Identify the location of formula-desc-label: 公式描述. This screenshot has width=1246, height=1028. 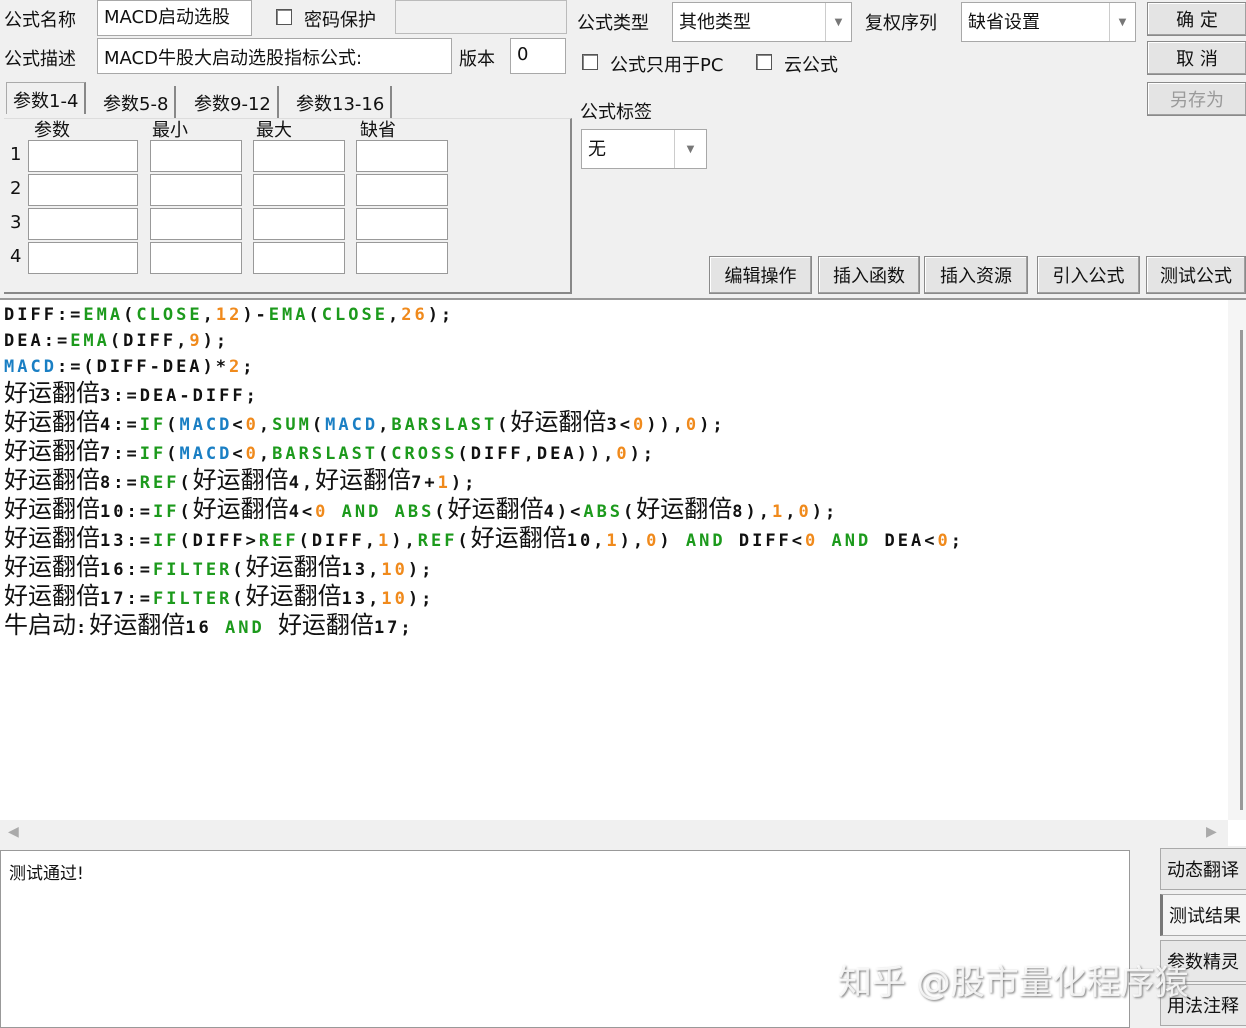
(40, 59).